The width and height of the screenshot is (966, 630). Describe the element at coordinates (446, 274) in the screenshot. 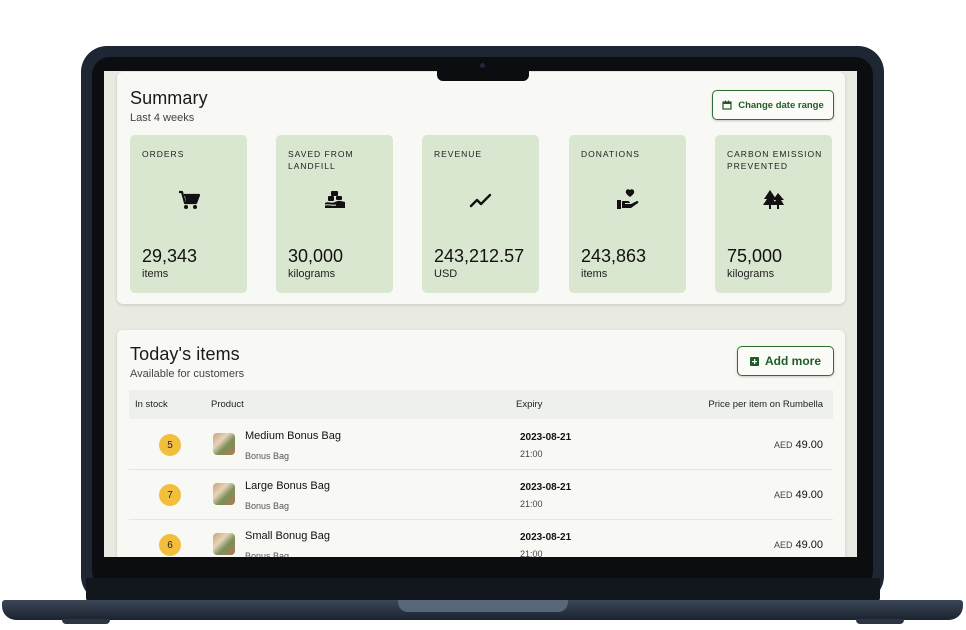

I see `stat-unit: USD` at that location.